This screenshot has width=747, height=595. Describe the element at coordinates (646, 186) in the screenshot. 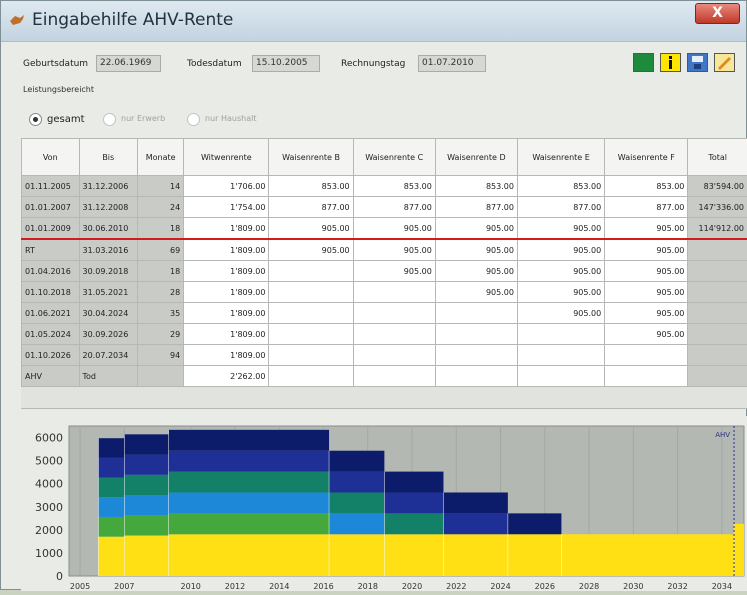

I see `cell-waisenrente-f: 853.00` at that location.